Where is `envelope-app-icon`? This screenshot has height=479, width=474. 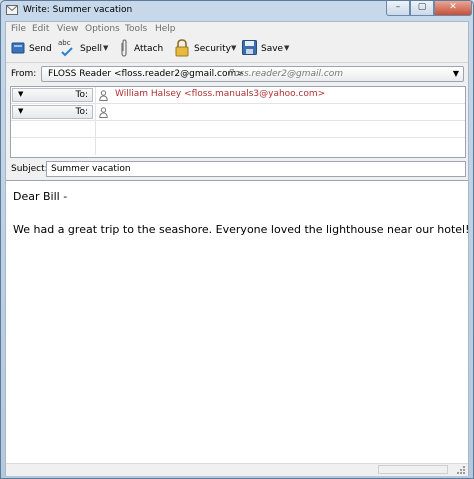 envelope-app-icon is located at coordinates (12, 10).